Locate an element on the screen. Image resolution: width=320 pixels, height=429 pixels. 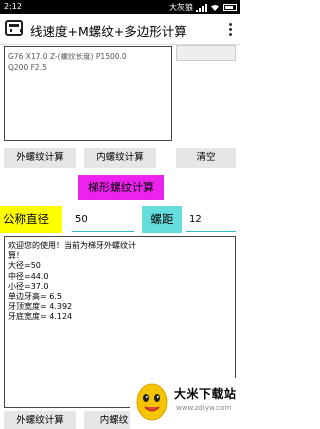
watermark: 大米下载站 www.zdiyw.com is located at coordinates (185, 403).